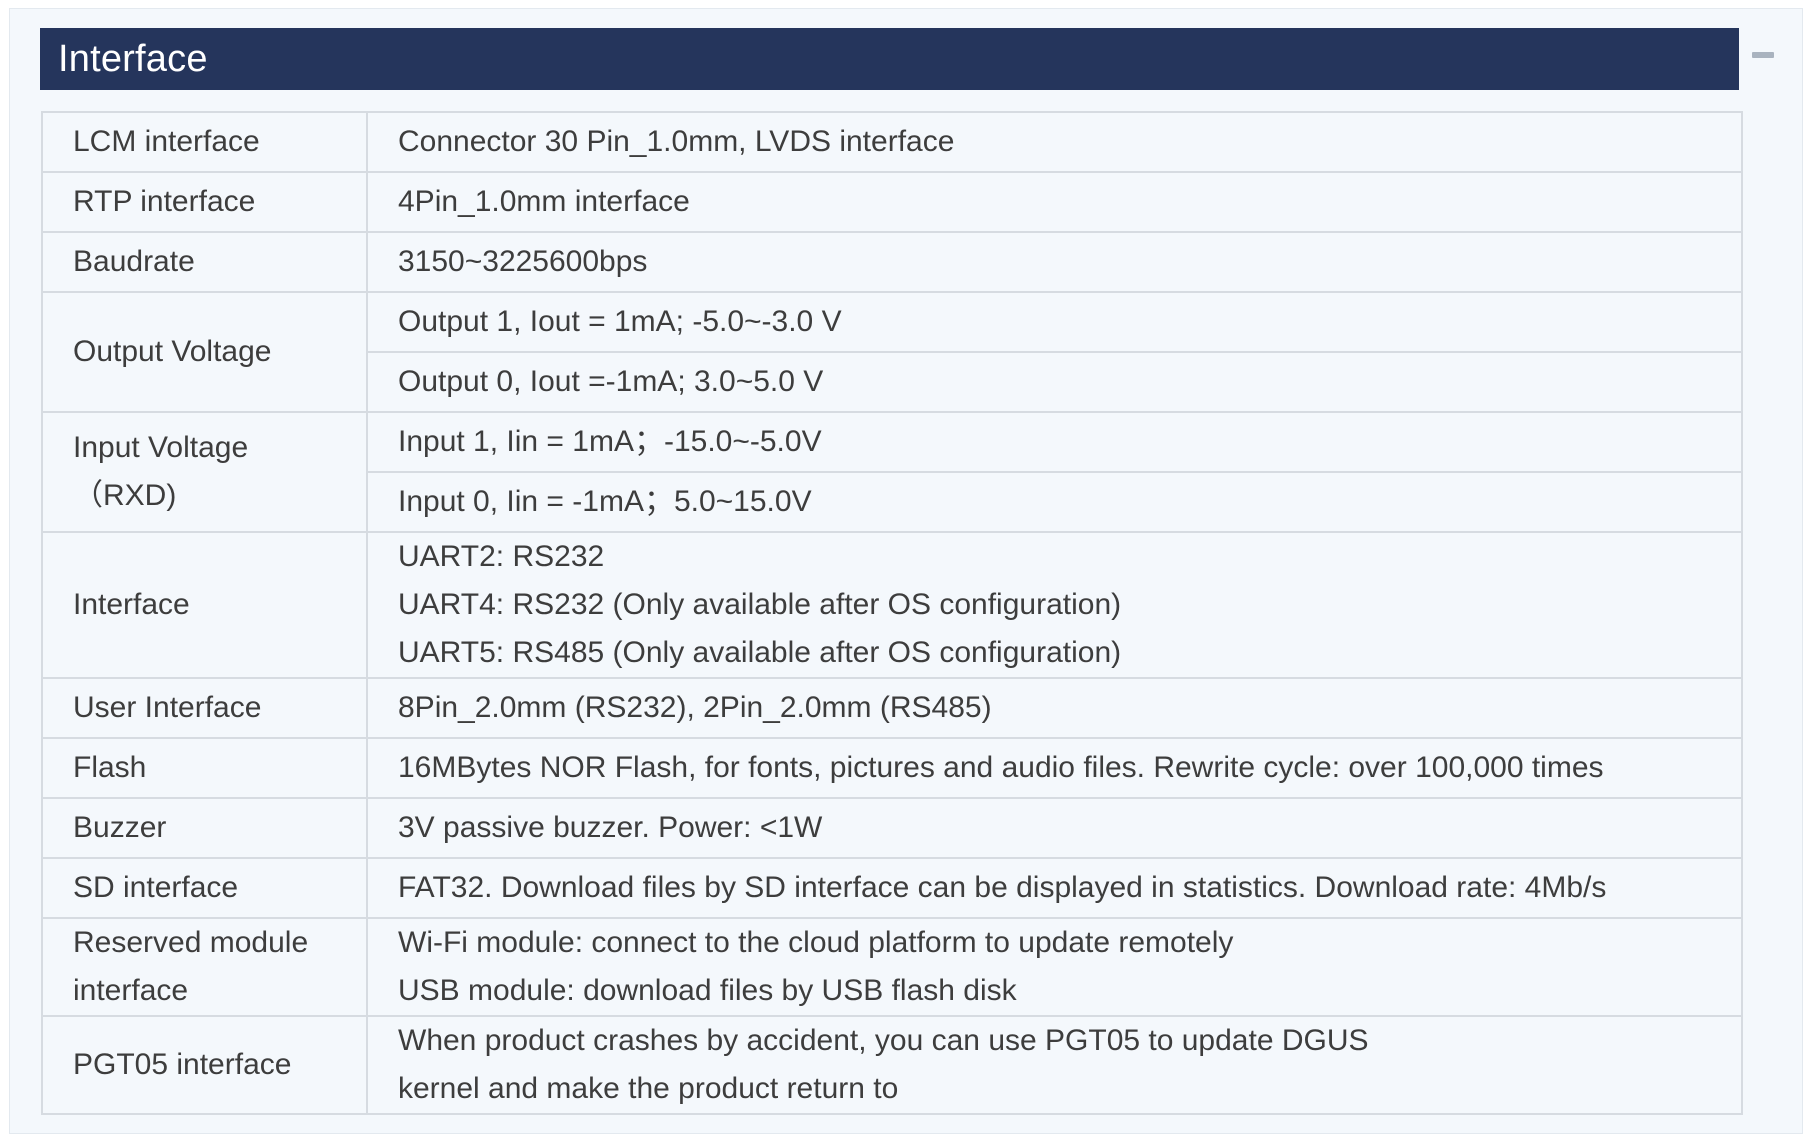 This screenshot has width=1814, height=1142. What do you see at coordinates (204, 708) in the screenshot?
I see `row-label: User Interface` at bounding box center [204, 708].